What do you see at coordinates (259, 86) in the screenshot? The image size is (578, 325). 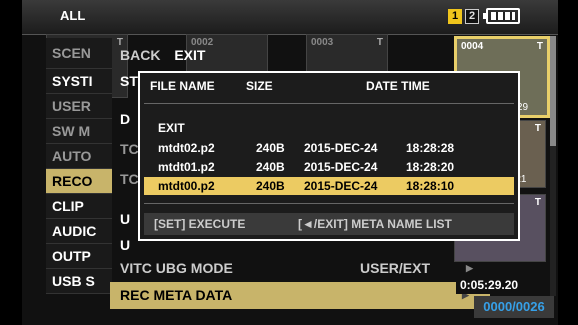 I see `size-header: SIZE` at bounding box center [259, 86].